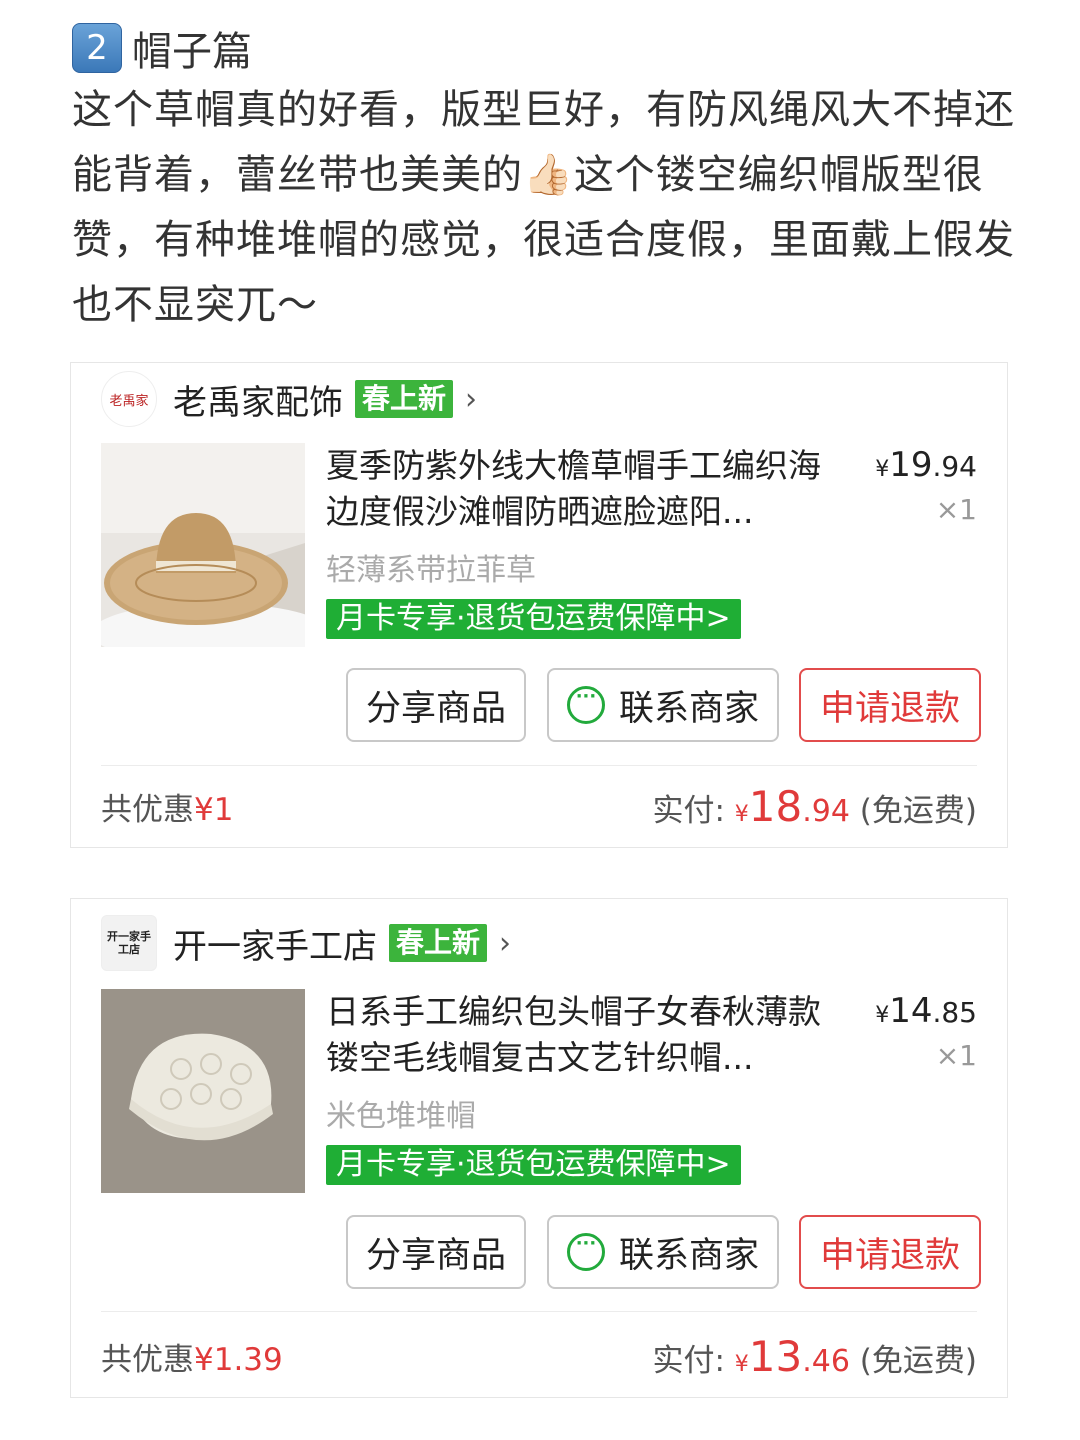 The width and height of the screenshot is (1080, 1440). What do you see at coordinates (926, 1011) in the screenshot?
I see `product-price: ¥14.85` at bounding box center [926, 1011].